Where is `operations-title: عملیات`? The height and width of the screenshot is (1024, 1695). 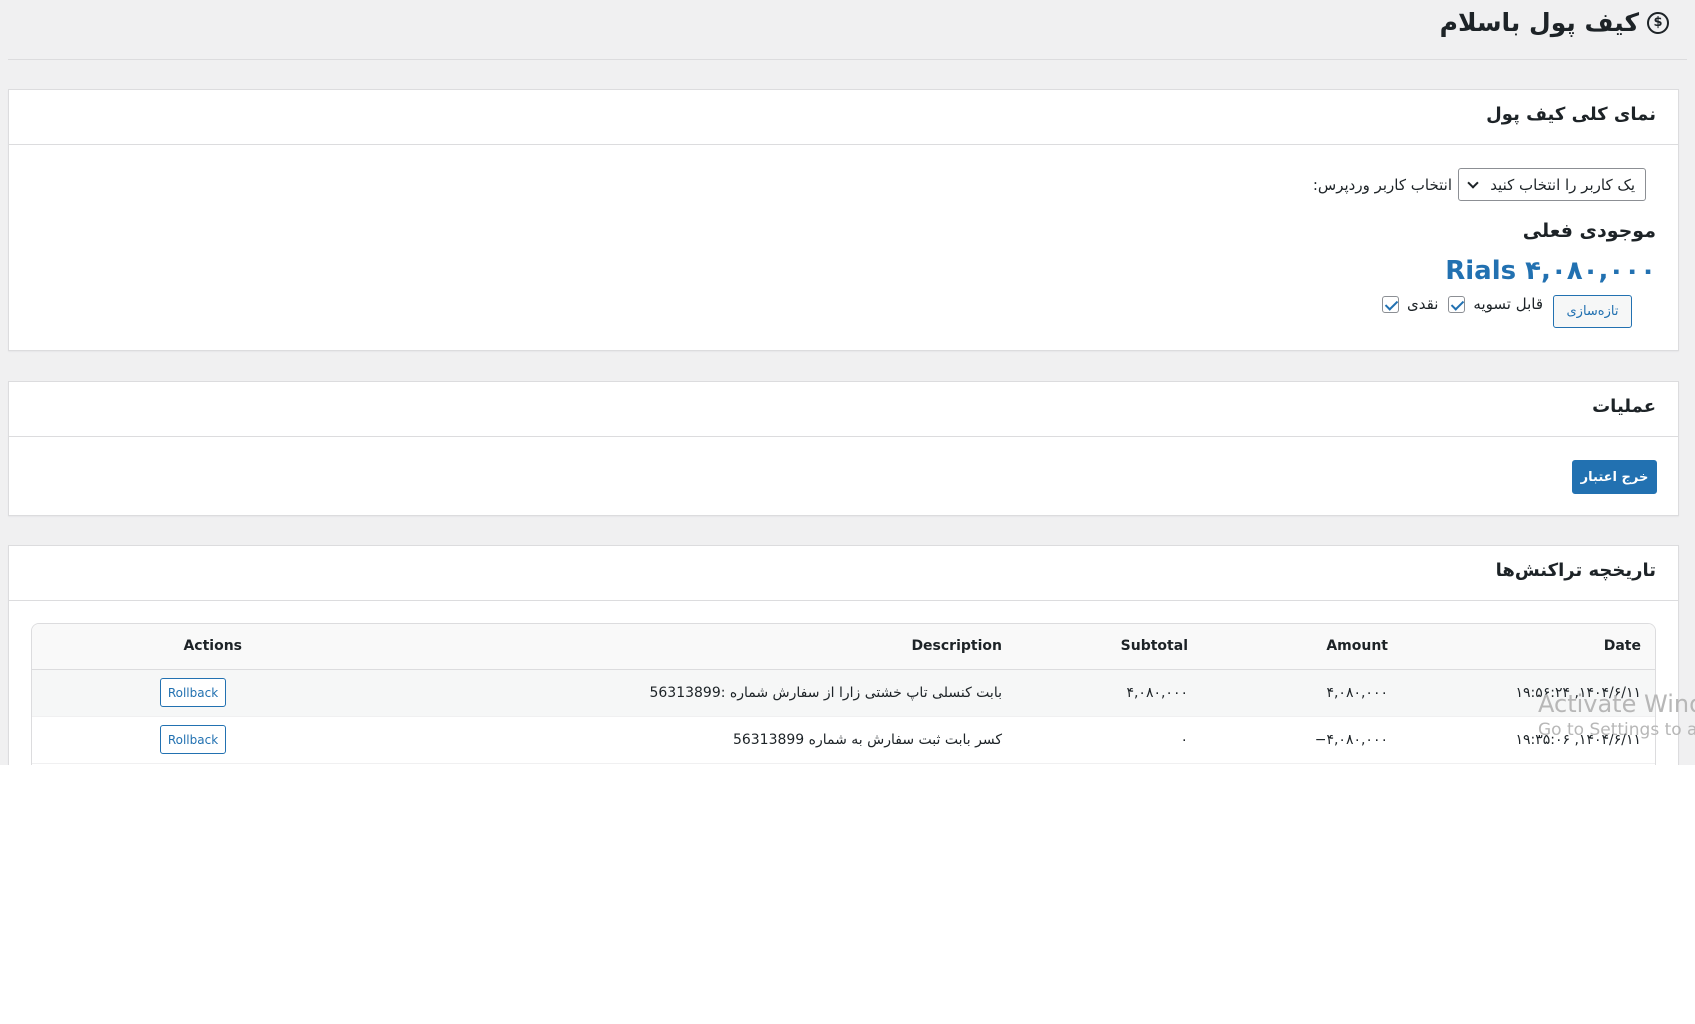 operations-title: عملیات is located at coordinates (1624, 406).